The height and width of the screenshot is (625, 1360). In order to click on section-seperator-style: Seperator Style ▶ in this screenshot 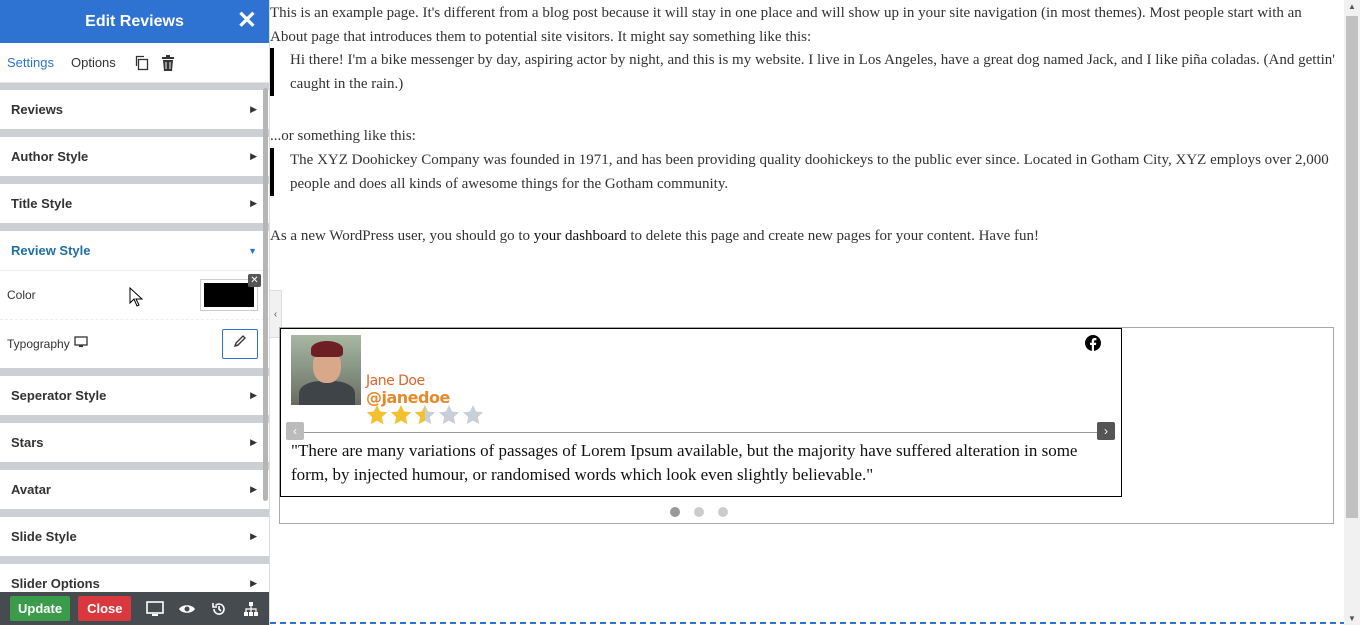, I will do `click(134, 395)`.